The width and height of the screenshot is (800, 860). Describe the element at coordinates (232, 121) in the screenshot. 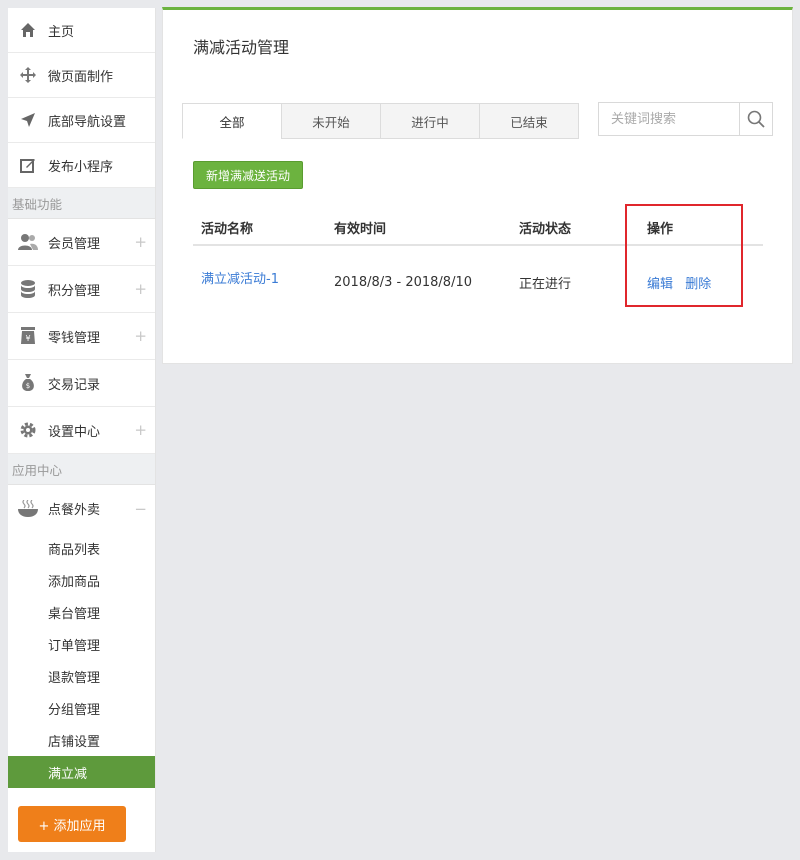

I see `tab-all: 全部` at that location.